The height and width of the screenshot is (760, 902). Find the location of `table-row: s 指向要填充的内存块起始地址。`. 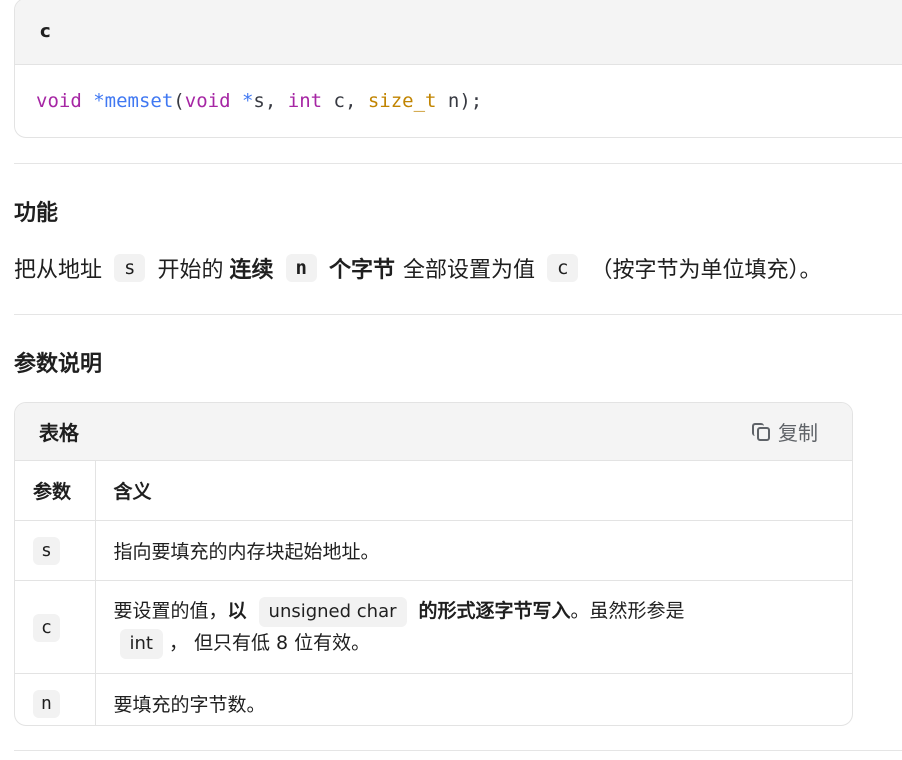

table-row: s 指向要填充的内存块起始地址。 is located at coordinates (433, 550).